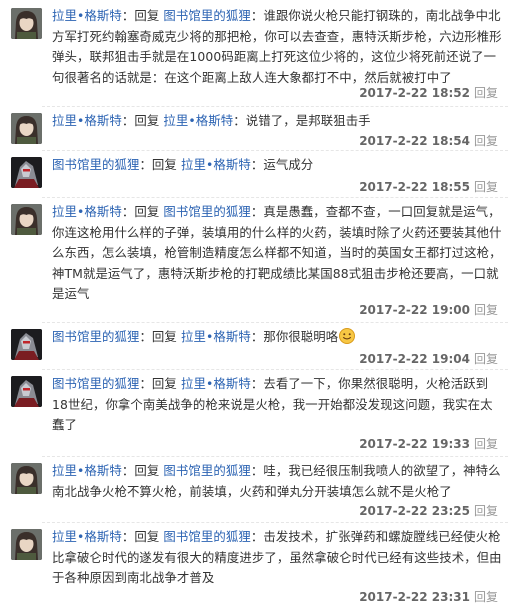 The width and height of the screenshot is (516, 605). I want to click on reply-content: 图书馆里的狐狸：回复 拉里•格斯特：那你很聪明咯, so click(278, 337).